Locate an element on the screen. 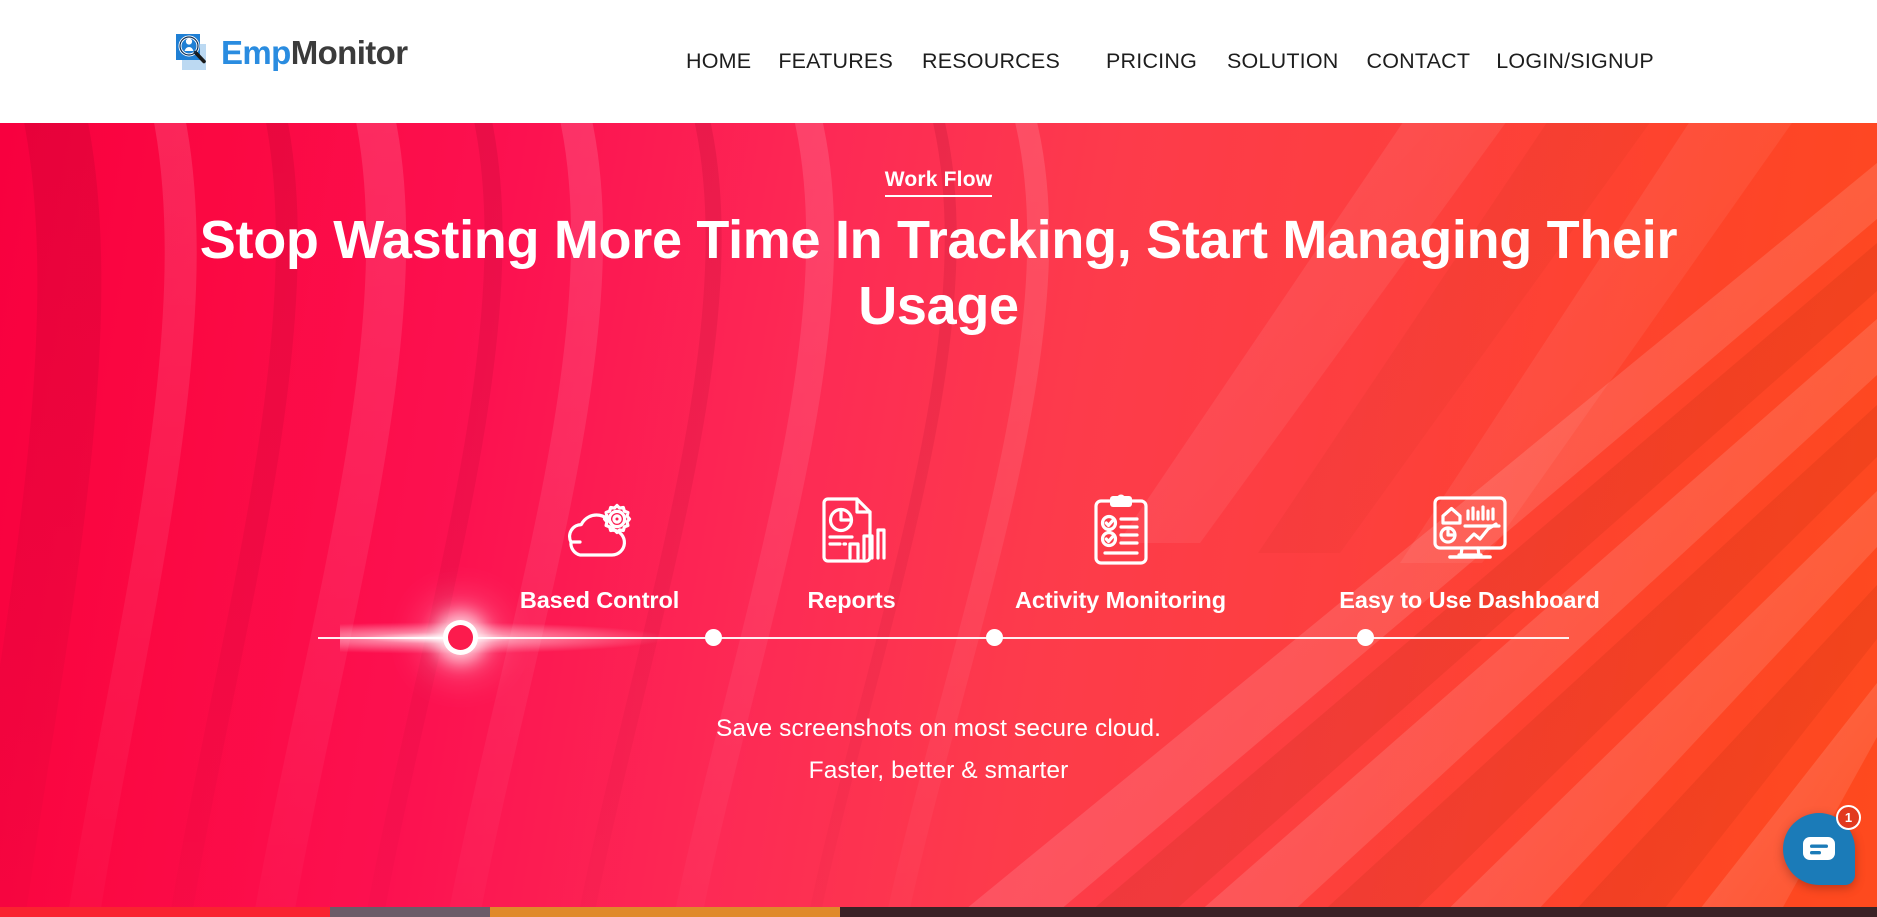 The image size is (1877, 917). strip-segment-orange is located at coordinates (665, 912).